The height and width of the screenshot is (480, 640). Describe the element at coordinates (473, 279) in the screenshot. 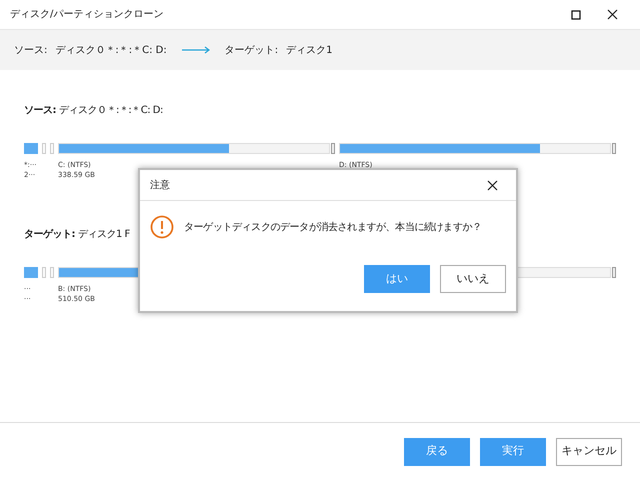

I see `no-button: いいえ` at that location.